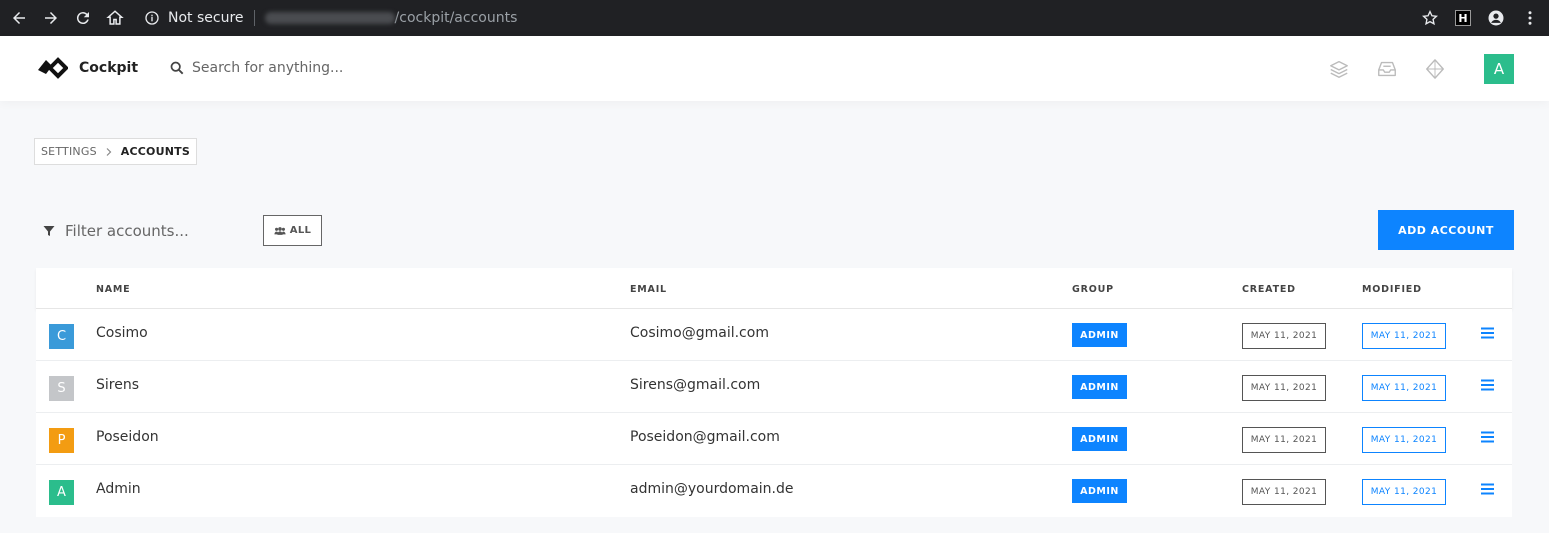 This screenshot has width=1549, height=533. Describe the element at coordinates (51, 18) in the screenshot. I see `forward-arrow-icon` at that location.